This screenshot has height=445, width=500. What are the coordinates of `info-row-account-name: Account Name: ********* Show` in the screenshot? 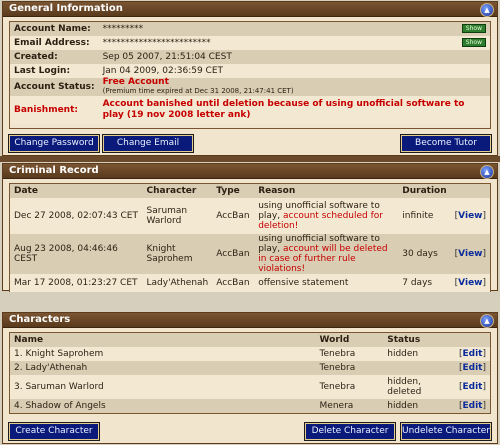 It's located at (250, 29).